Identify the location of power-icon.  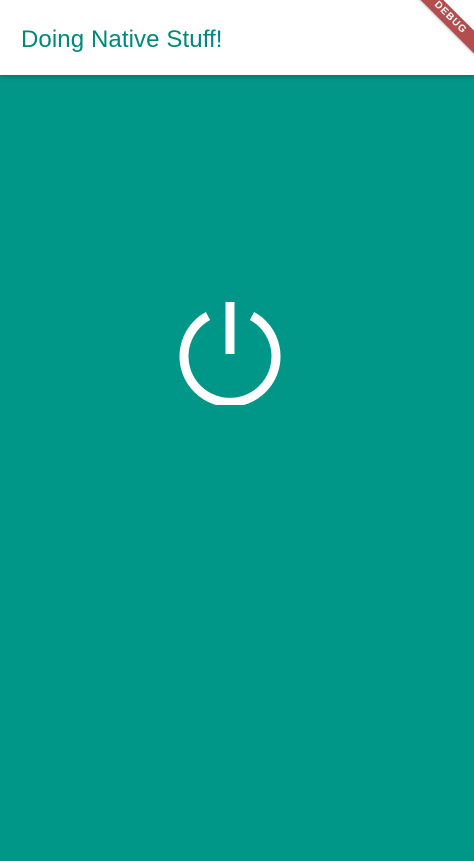
(230, 353).